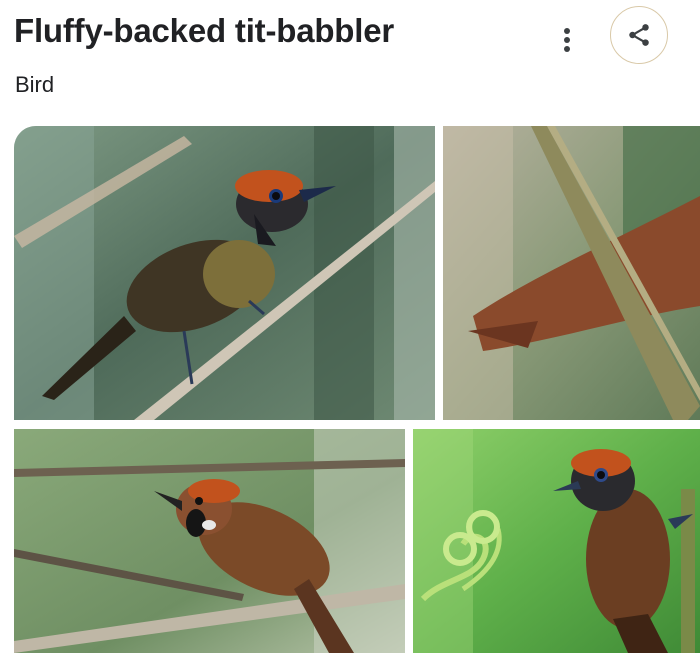 The image size is (700, 653). I want to click on share-icon, so click(639, 35).